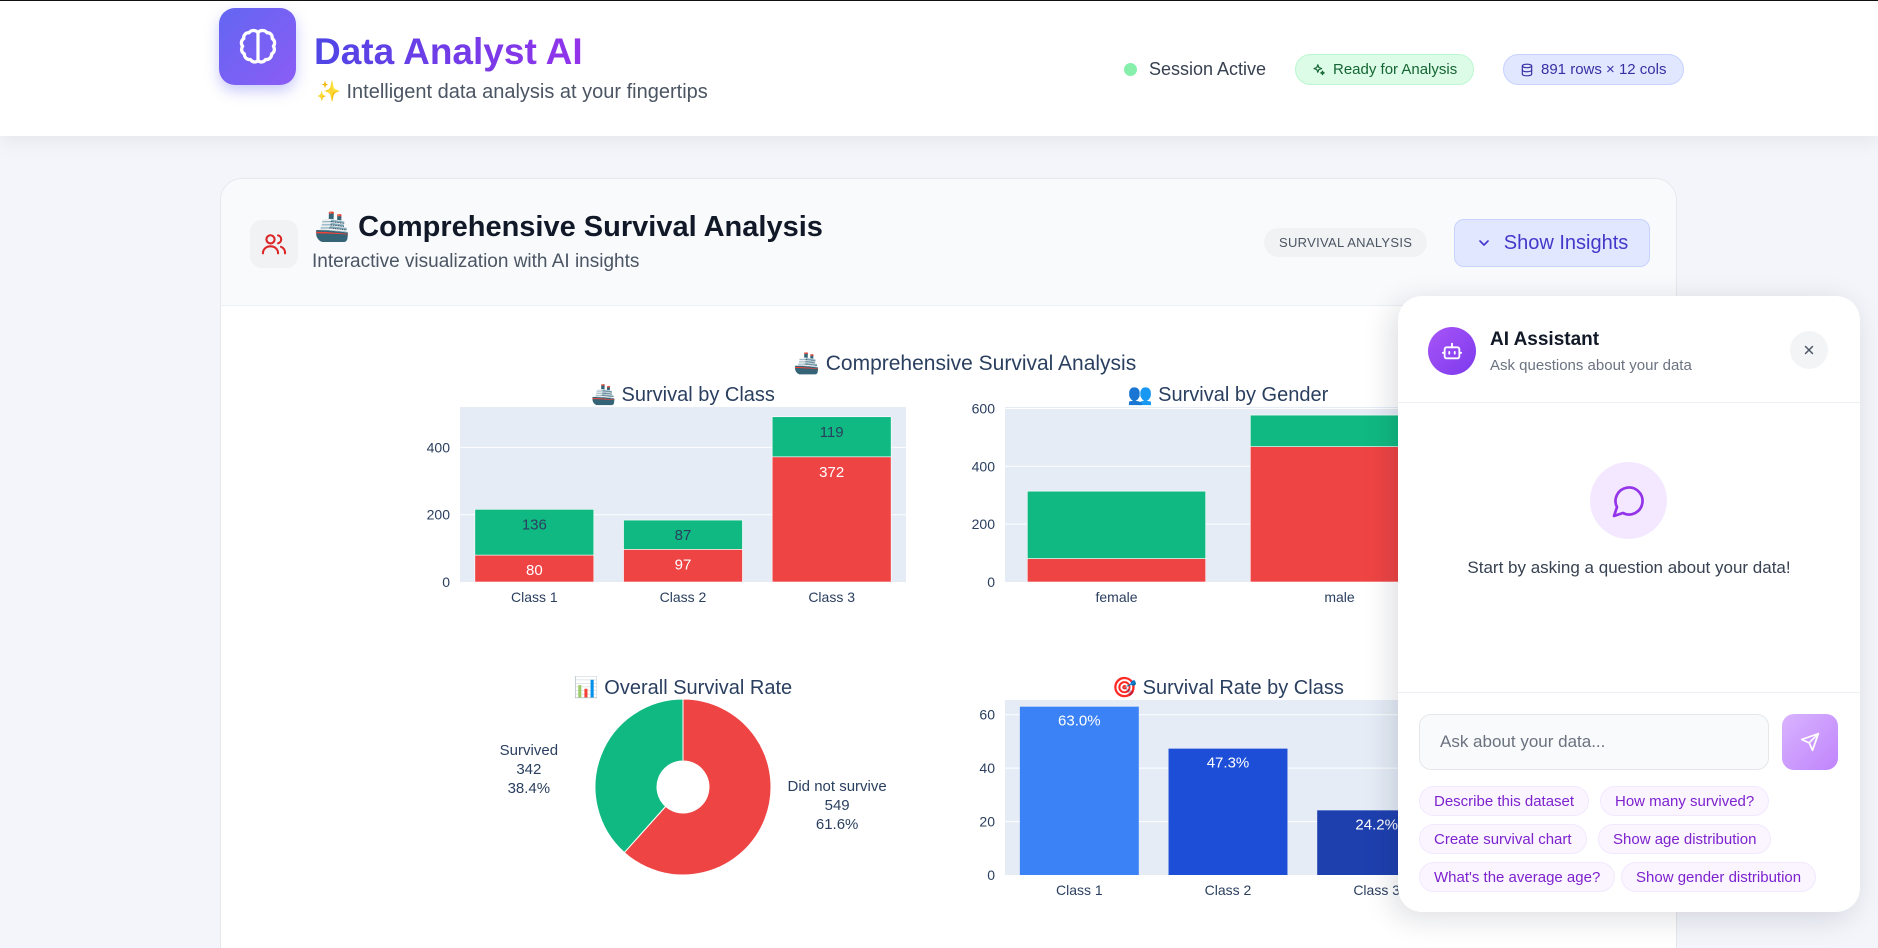  What do you see at coordinates (1594, 742) in the screenshot?
I see `ai-question-input` at bounding box center [1594, 742].